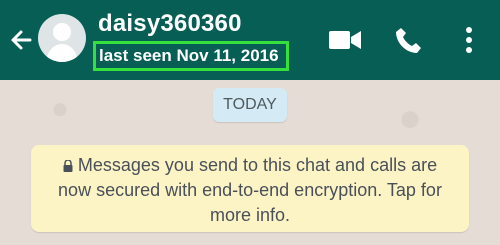  Describe the element at coordinates (409, 40) in the screenshot. I see `phone-icon` at that location.